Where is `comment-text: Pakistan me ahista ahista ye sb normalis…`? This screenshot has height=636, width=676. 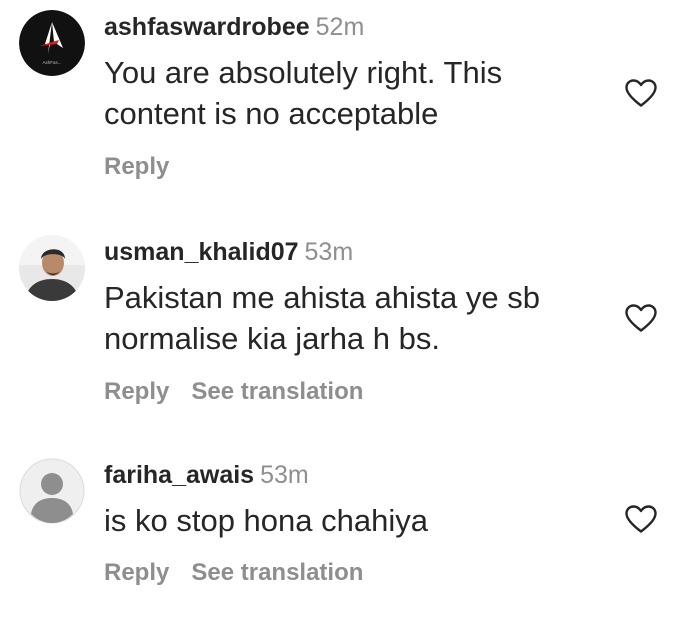 comment-text: Pakistan me ahista ahista ye sb normalis… is located at coordinates (322, 318).